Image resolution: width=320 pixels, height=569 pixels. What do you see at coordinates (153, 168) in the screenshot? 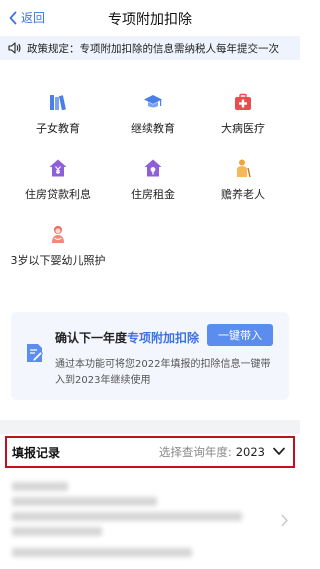
I see `house-rent-icon` at bounding box center [153, 168].